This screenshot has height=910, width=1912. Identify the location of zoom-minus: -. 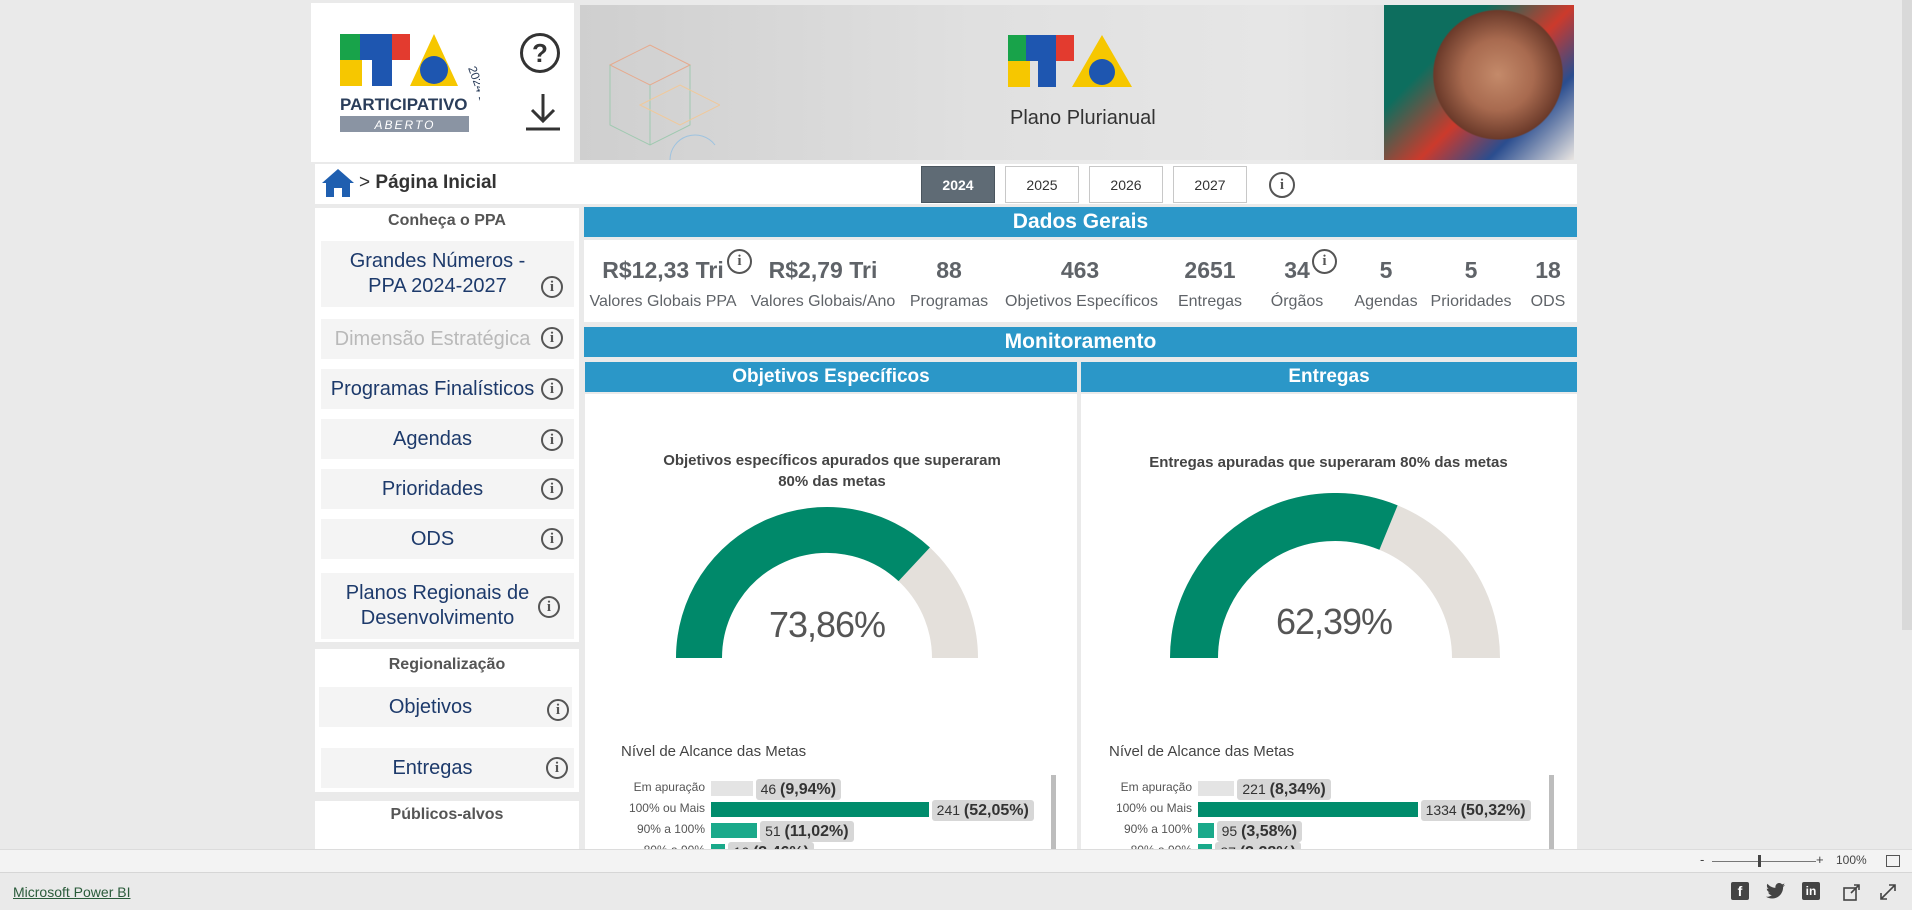
(1702, 859).